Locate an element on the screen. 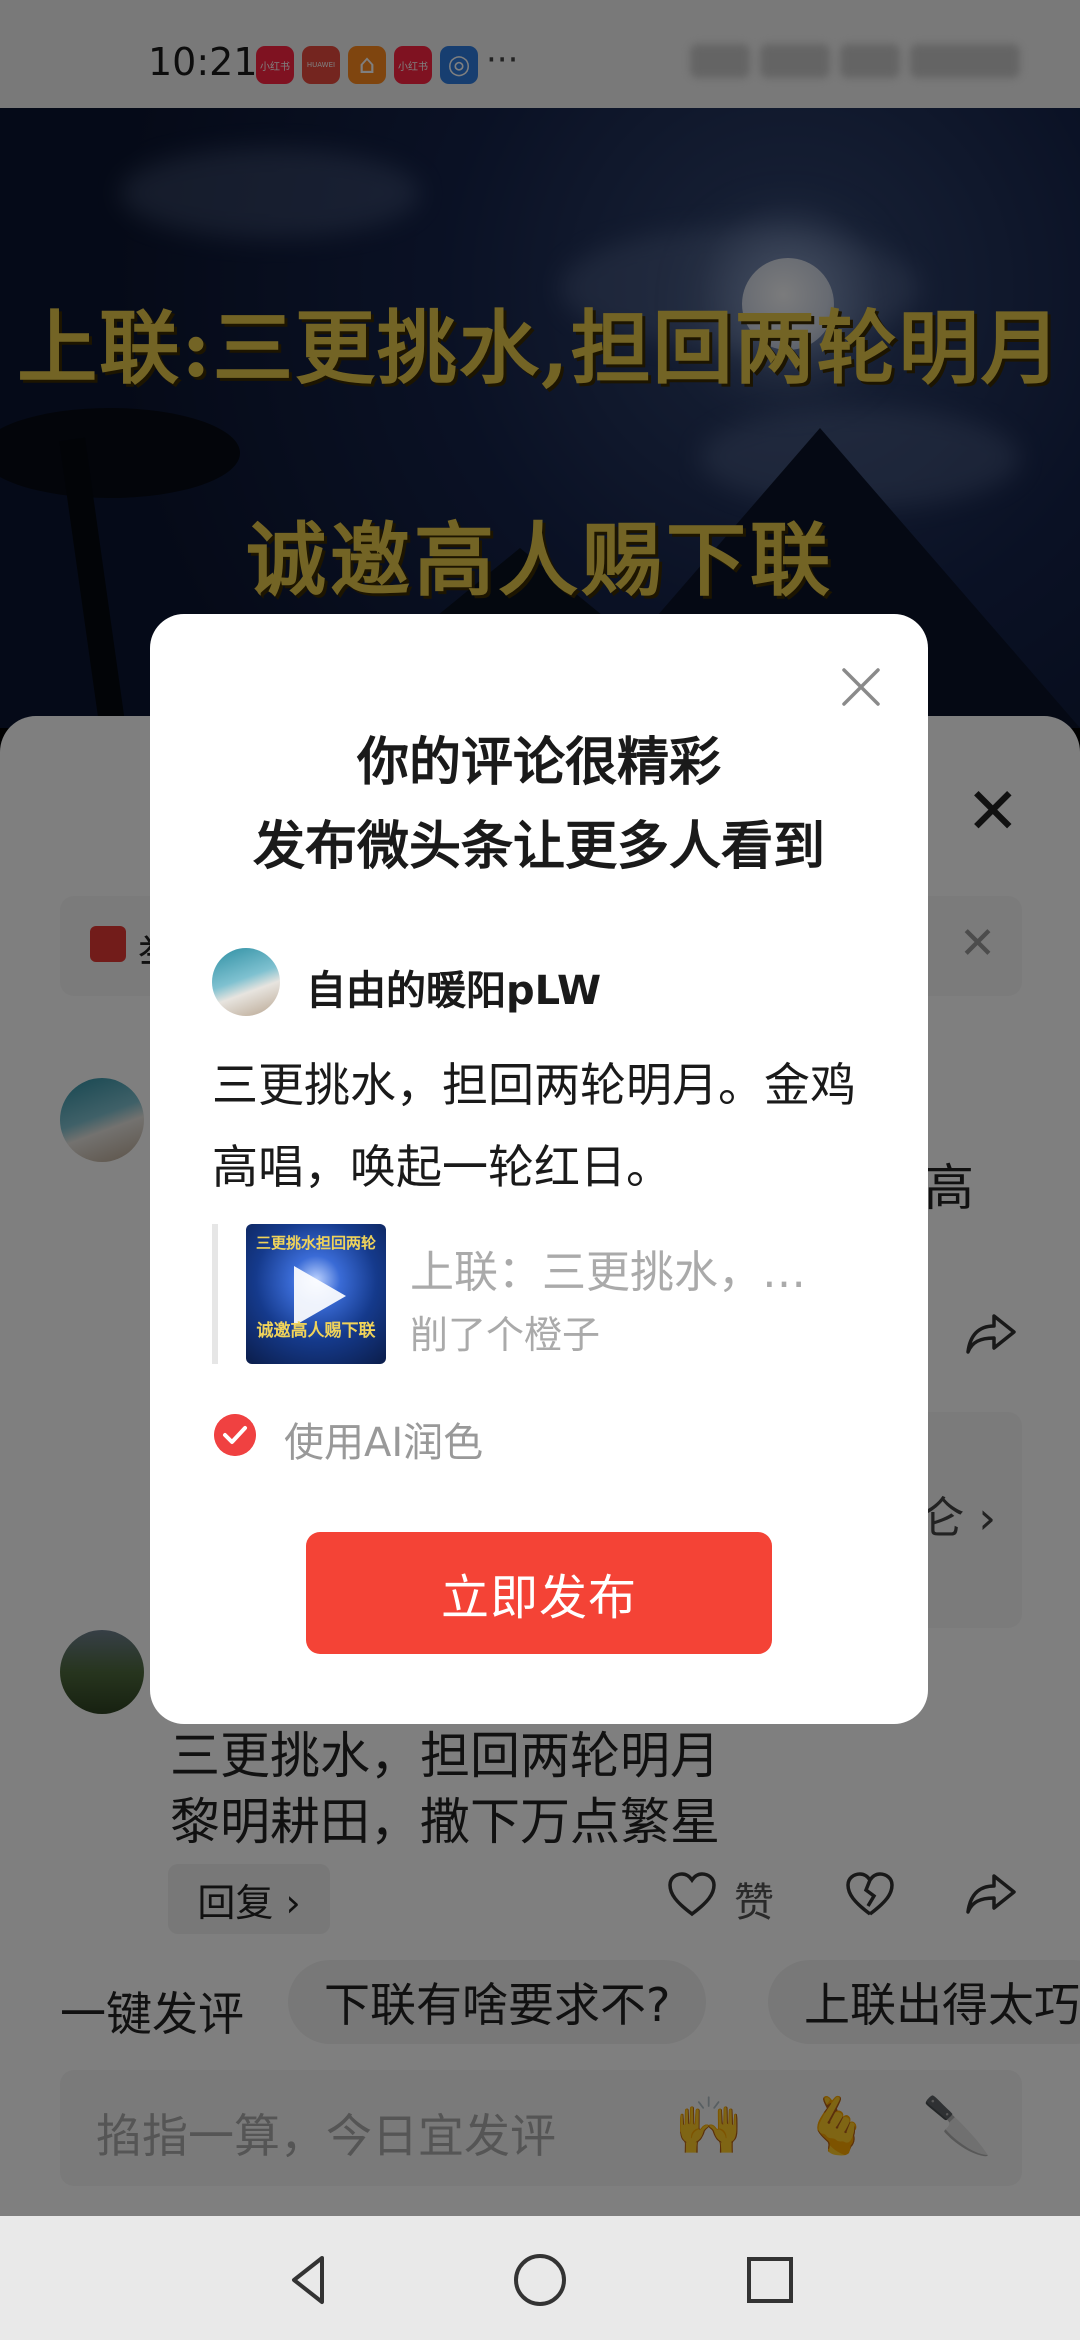 This screenshot has width=1080, height=2340. thumbnail-text: 三更挑水担回两轮 is located at coordinates (315, 1243).